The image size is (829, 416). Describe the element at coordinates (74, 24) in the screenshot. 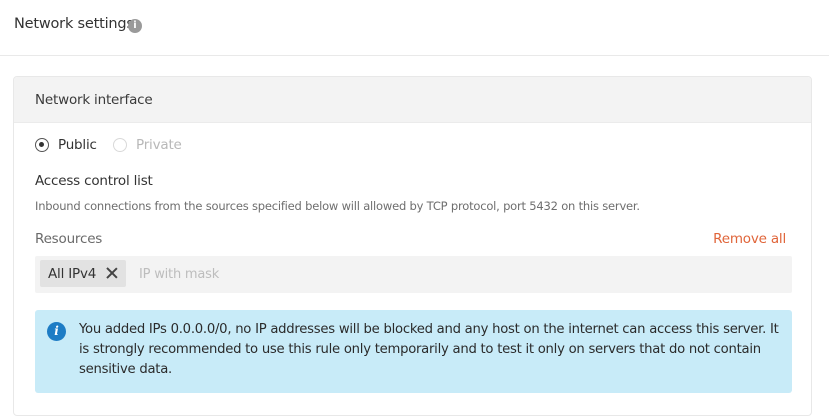

I see `page-title: Network settings` at that location.